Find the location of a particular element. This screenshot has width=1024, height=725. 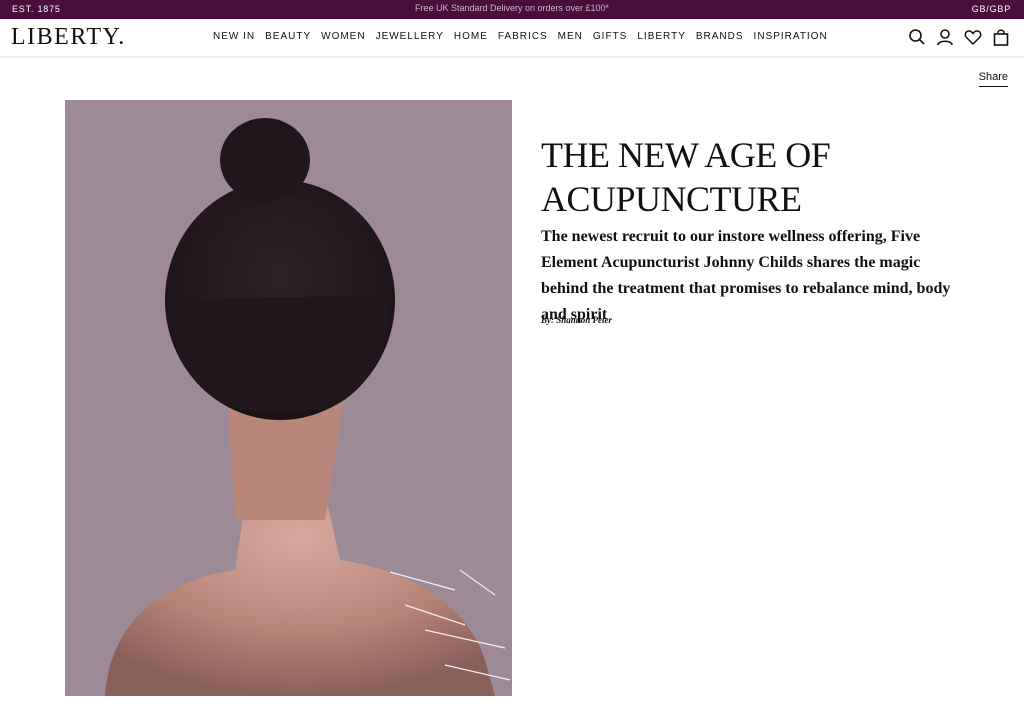

share-button: Share is located at coordinates (993, 79).